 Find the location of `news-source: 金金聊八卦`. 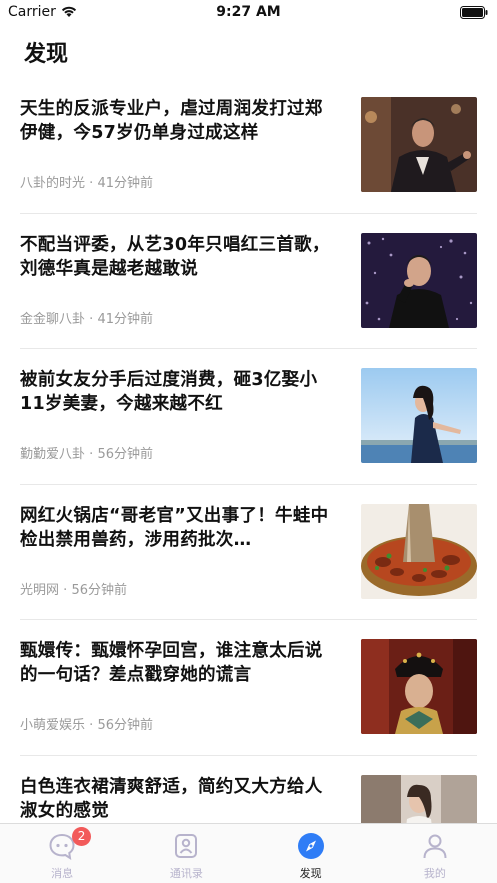

news-source: 金金聊八卦 is located at coordinates (53, 319).